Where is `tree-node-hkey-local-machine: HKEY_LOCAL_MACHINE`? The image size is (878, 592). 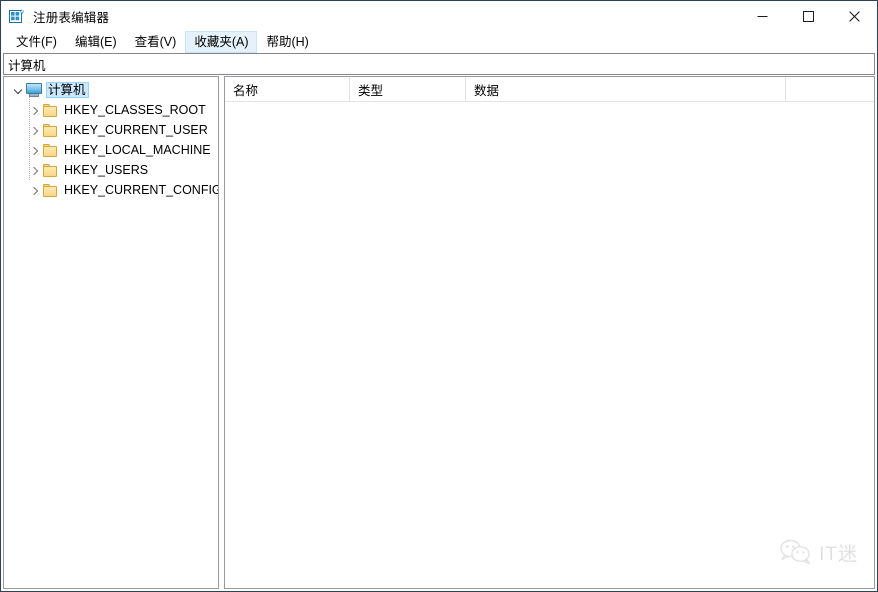 tree-node-hkey-local-machine: HKEY_LOCAL_MACHINE is located at coordinates (111, 150).